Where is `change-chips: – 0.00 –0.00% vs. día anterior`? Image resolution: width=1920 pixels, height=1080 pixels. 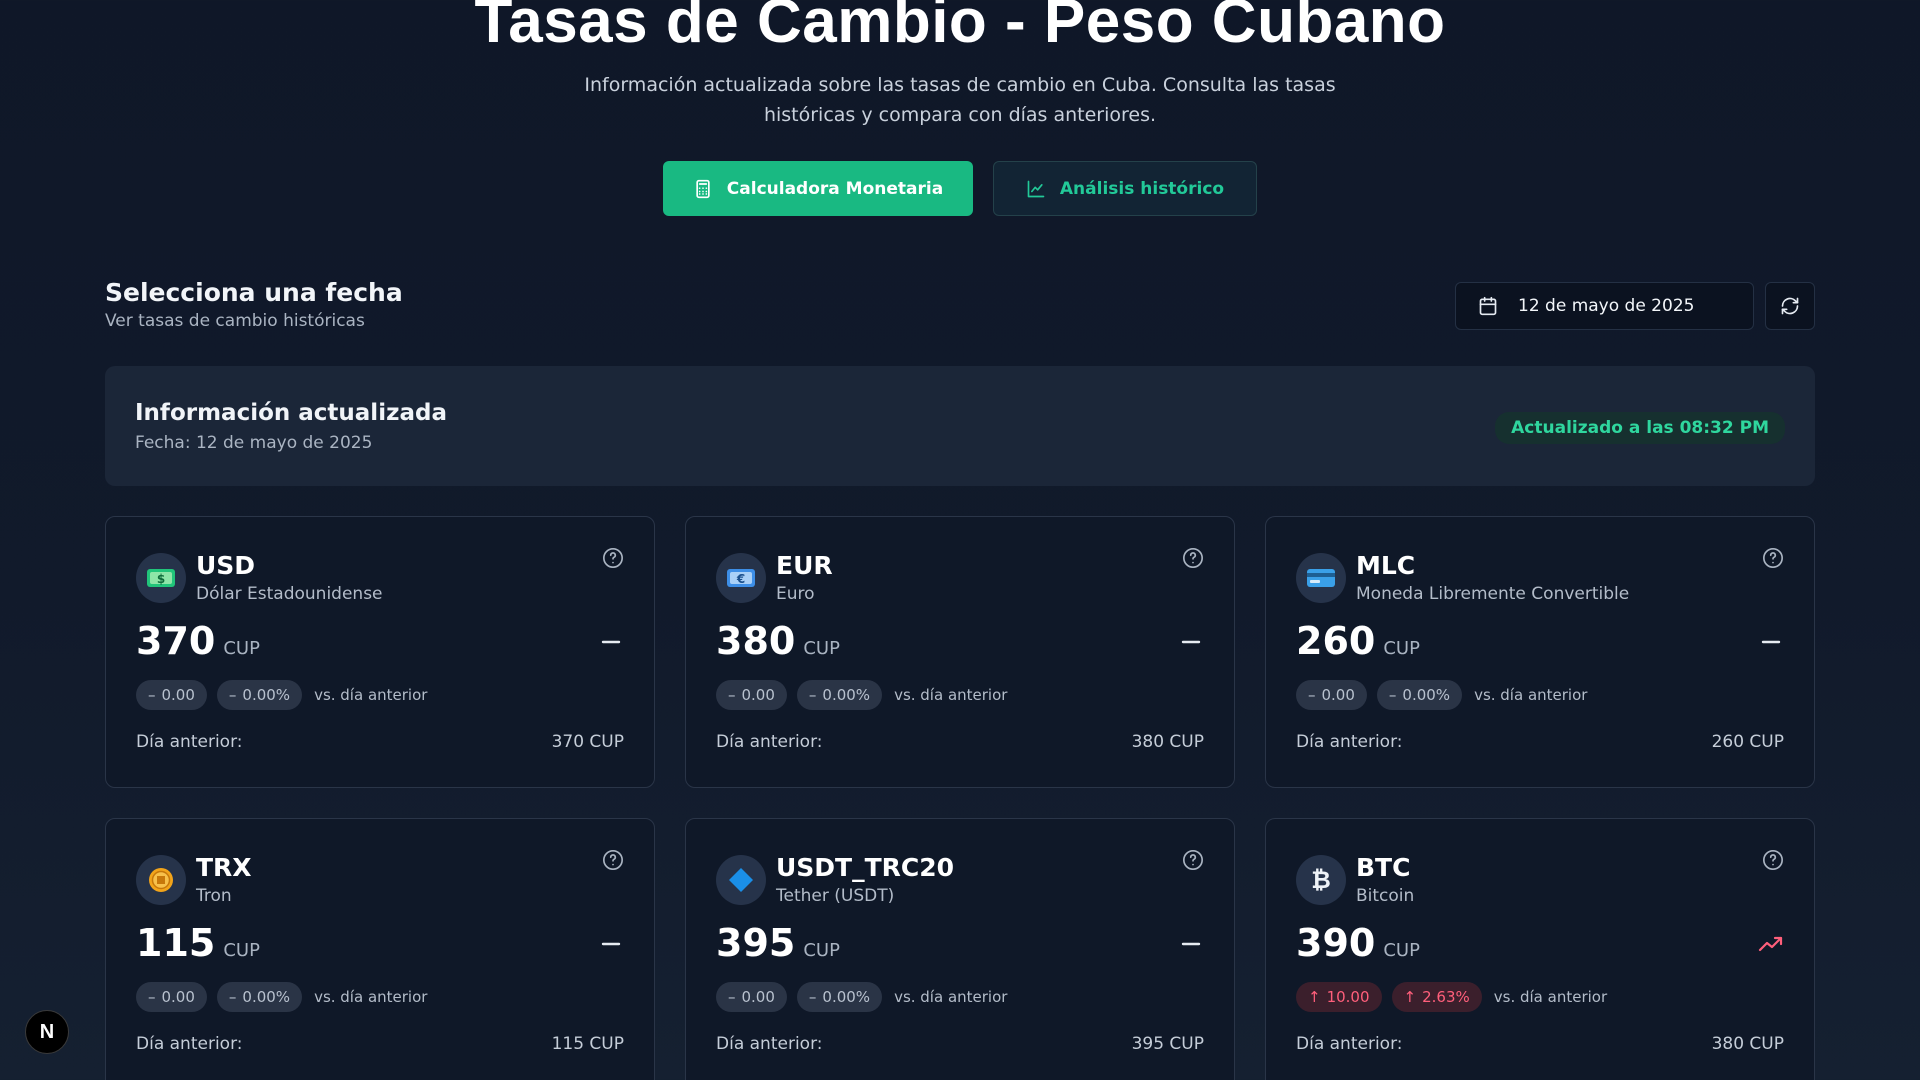 change-chips: – 0.00 –0.00% vs. día anterior is located at coordinates (281, 997).